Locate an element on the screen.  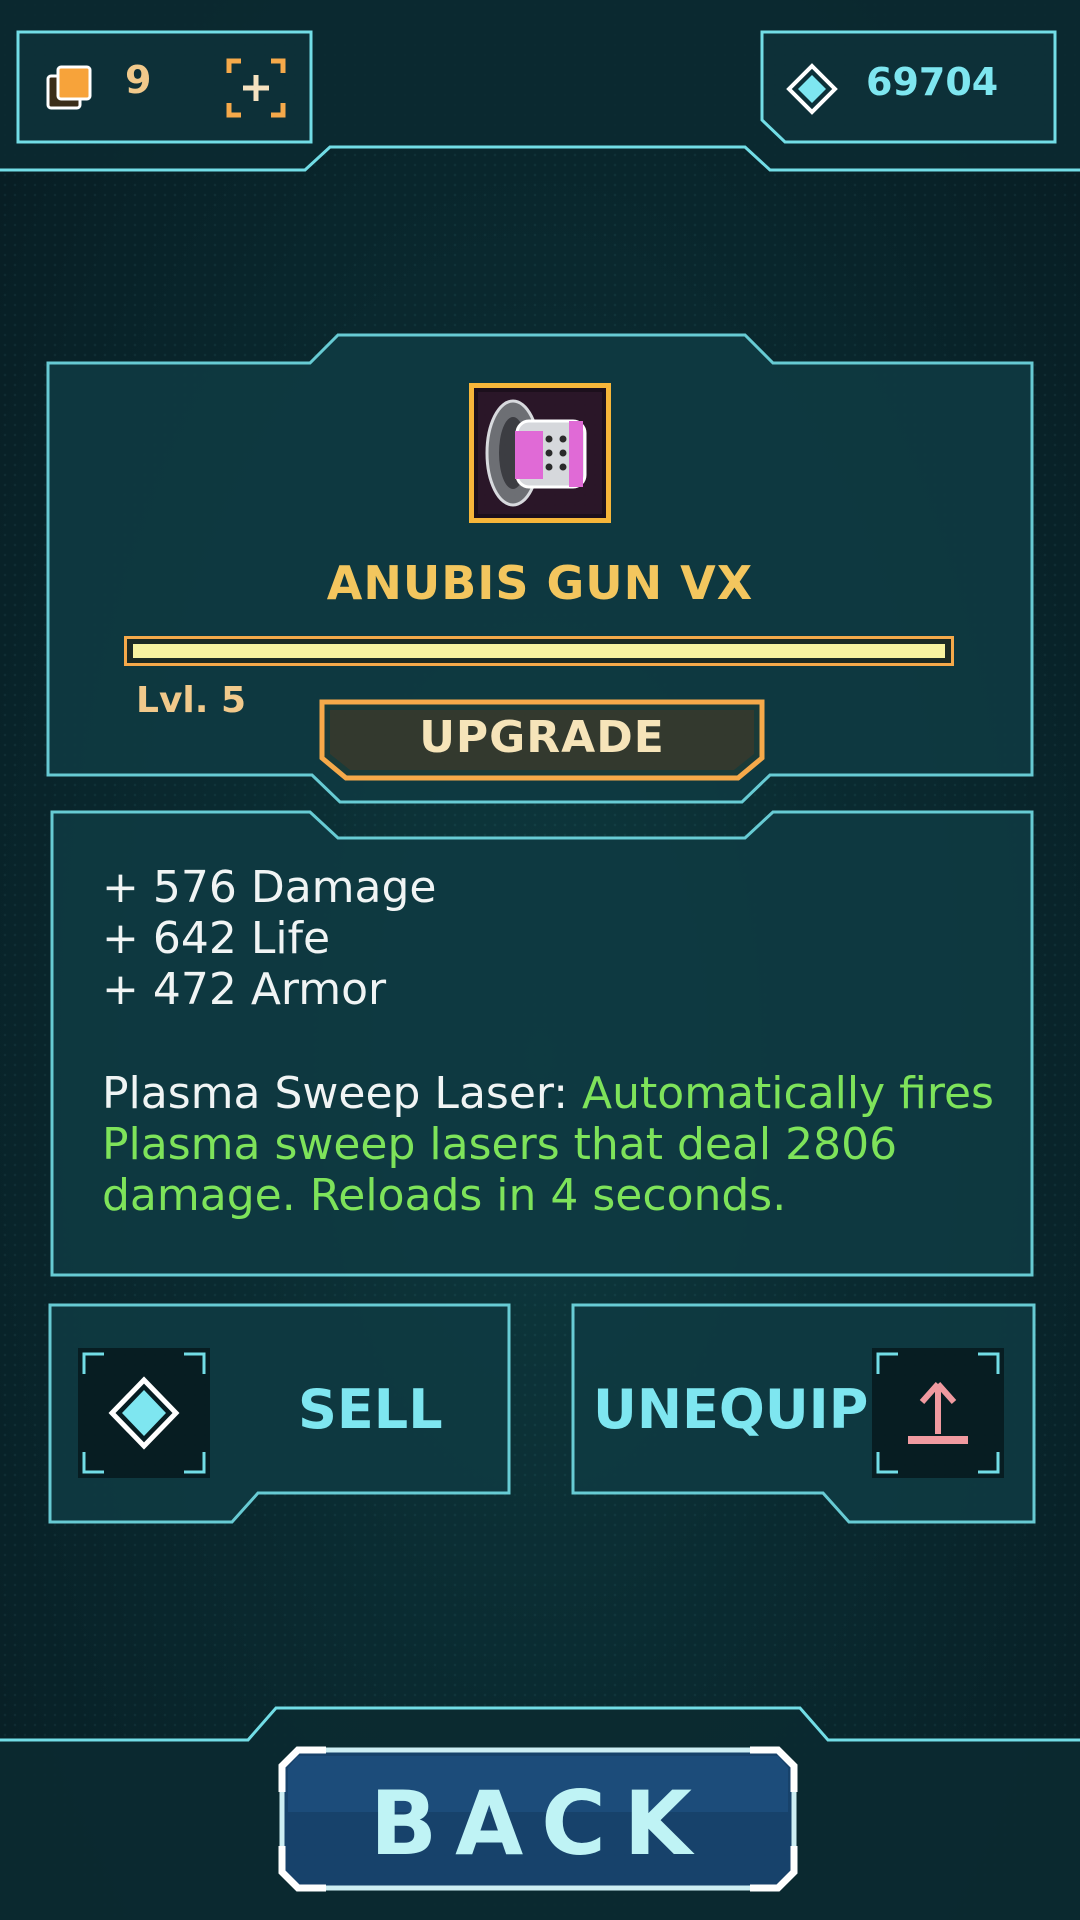
sell-icon-box is located at coordinates (144, 1413).